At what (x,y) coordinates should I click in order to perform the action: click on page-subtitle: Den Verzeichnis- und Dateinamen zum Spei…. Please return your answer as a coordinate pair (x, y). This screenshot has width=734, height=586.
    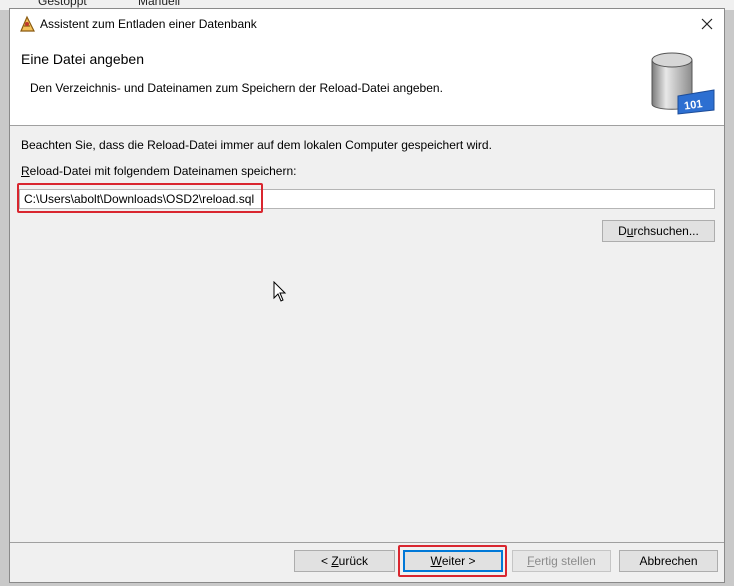
    Looking at the image, I should click on (236, 88).